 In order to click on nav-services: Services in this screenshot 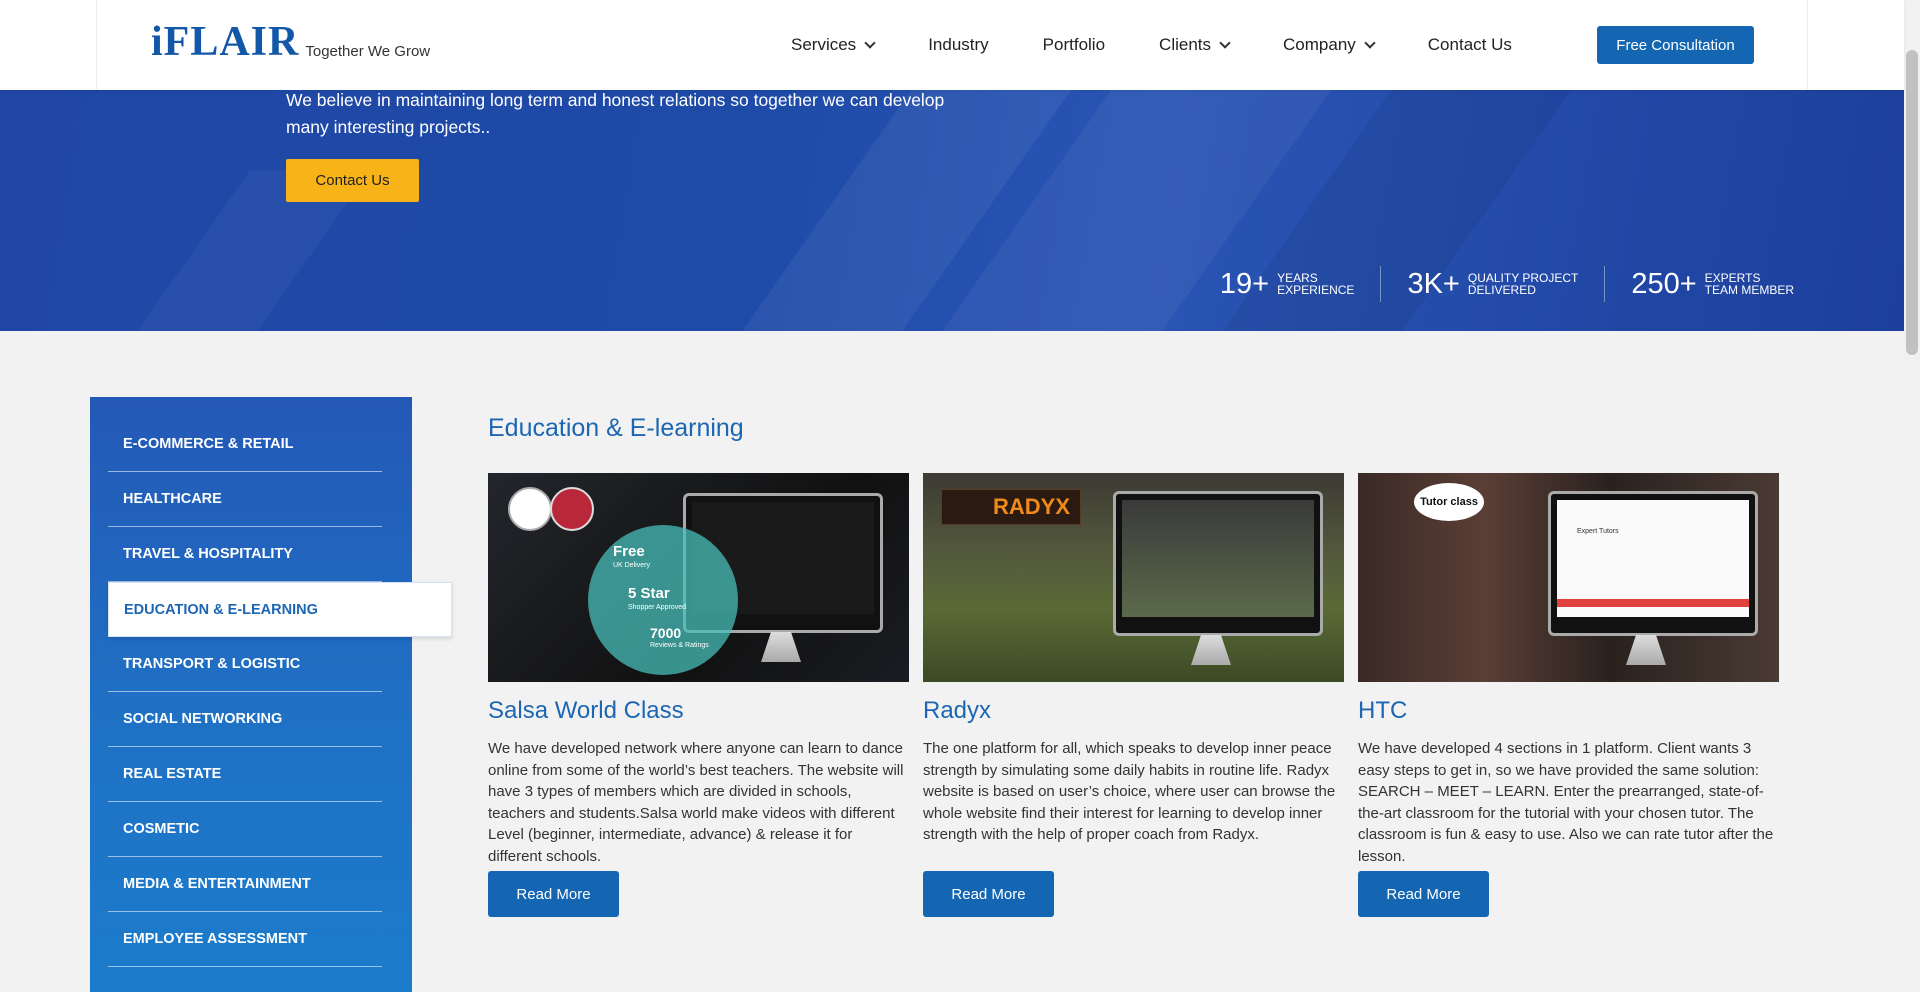, I will do `click(833, 45)`.